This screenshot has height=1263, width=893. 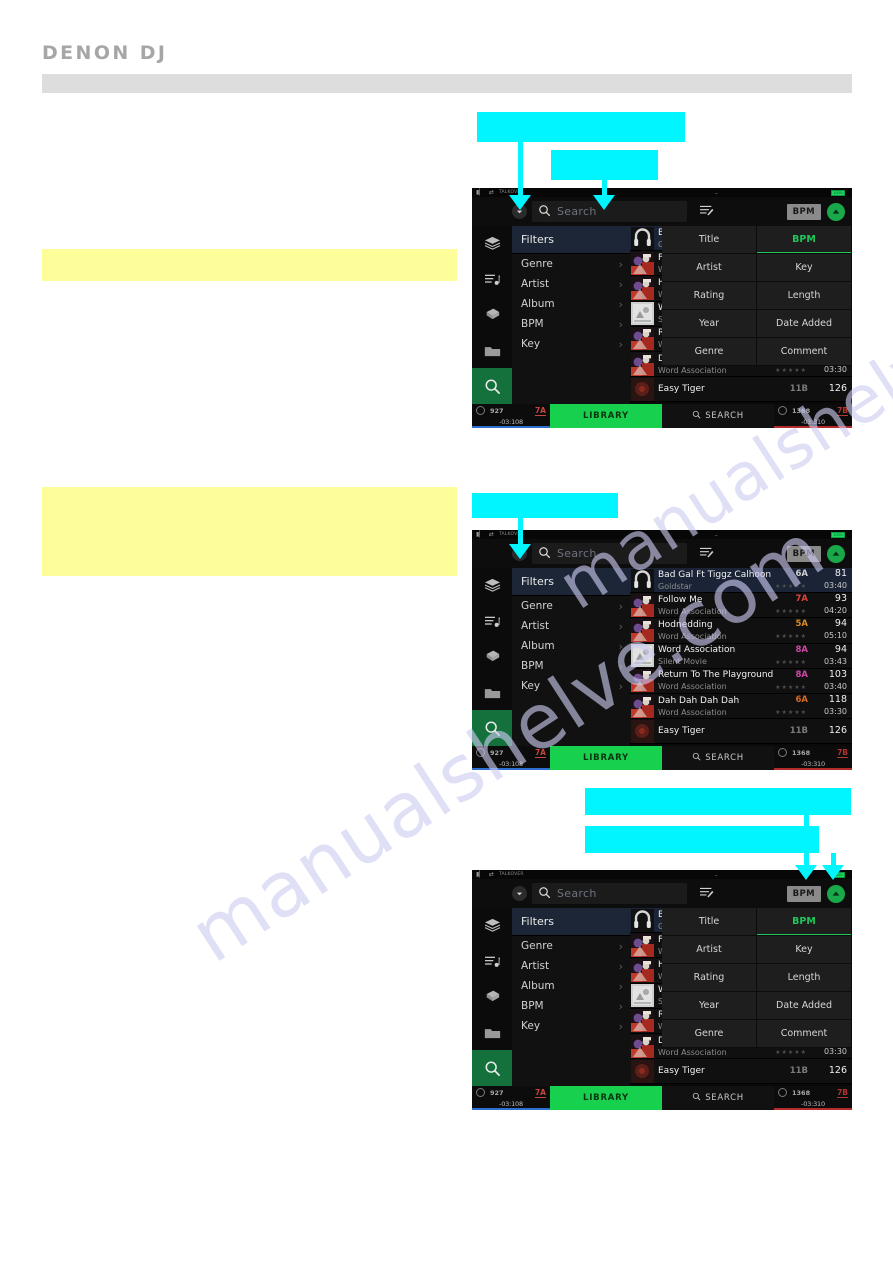 I want to click on deck-right-progress, so click(x=813, y=769).